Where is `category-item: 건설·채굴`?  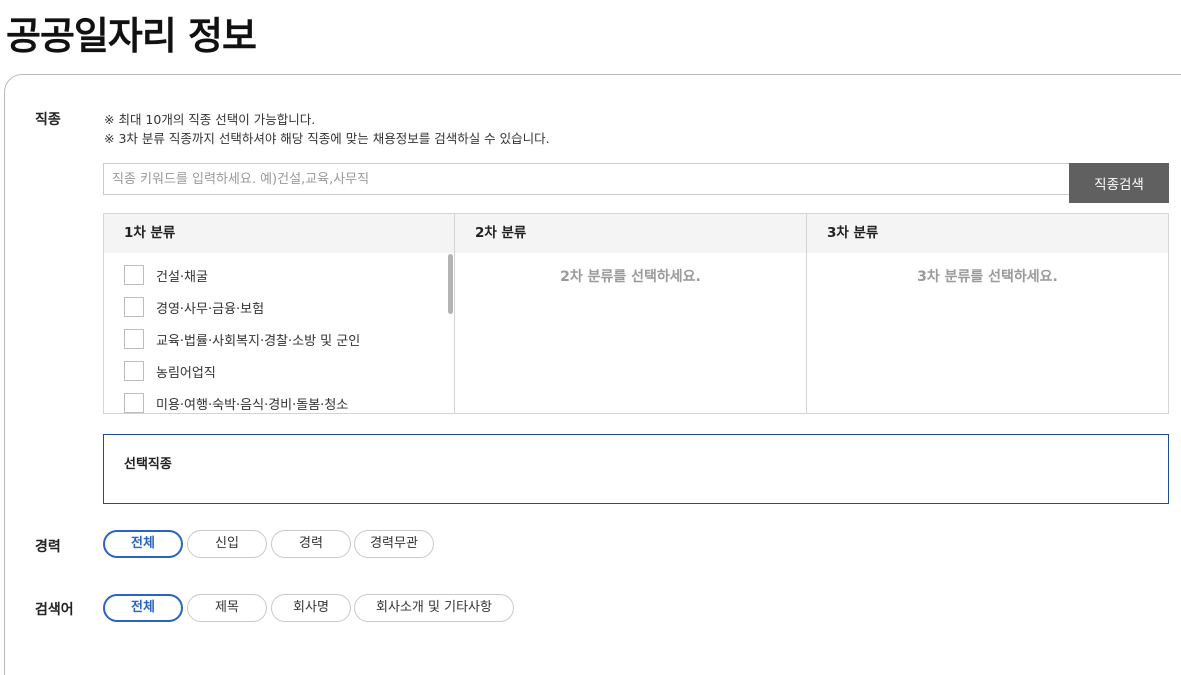 category-item: 건설·채굴 is located at coordinates (166, 275).